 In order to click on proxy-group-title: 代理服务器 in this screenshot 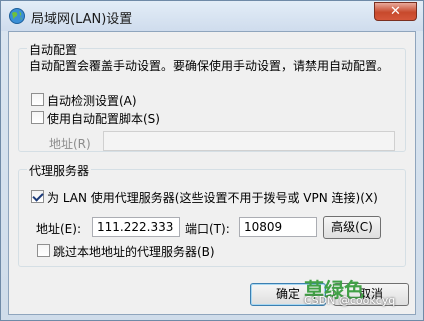, I will do `click(59, 170)`.